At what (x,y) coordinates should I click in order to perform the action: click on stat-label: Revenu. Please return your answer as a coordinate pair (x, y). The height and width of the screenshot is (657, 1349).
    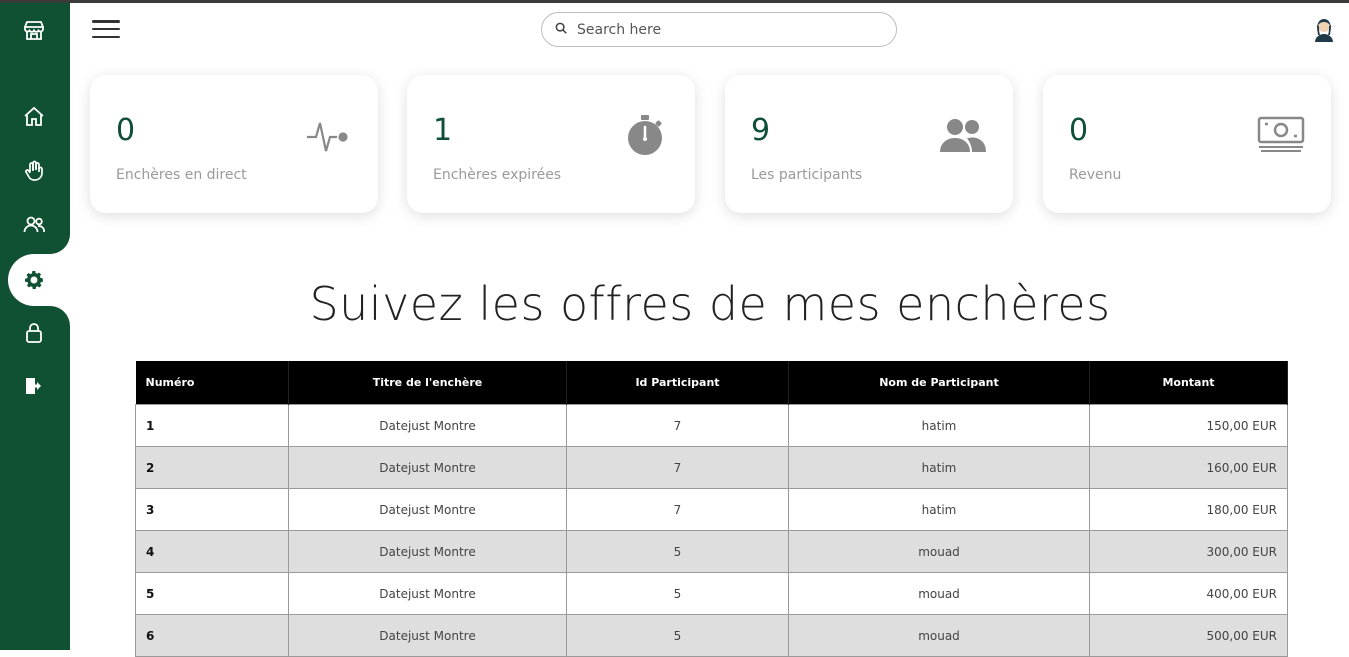
    Looking at the image, I should click on (1095, 175).